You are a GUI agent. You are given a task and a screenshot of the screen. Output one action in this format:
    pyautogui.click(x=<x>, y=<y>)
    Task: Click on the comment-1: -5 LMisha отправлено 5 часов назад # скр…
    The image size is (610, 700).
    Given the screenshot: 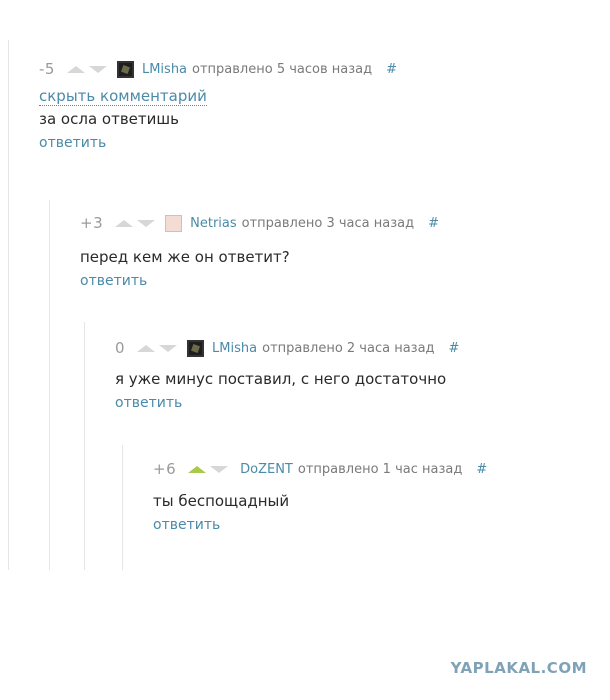 What is the action you would take?
    pyautogui.click(x=218, y=105)
    